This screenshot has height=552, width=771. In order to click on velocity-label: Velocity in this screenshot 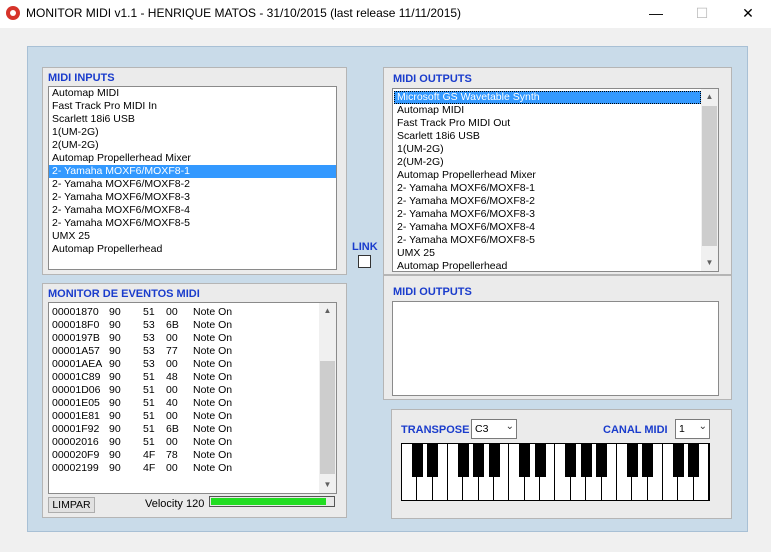, I will do `click(164, 504)`.